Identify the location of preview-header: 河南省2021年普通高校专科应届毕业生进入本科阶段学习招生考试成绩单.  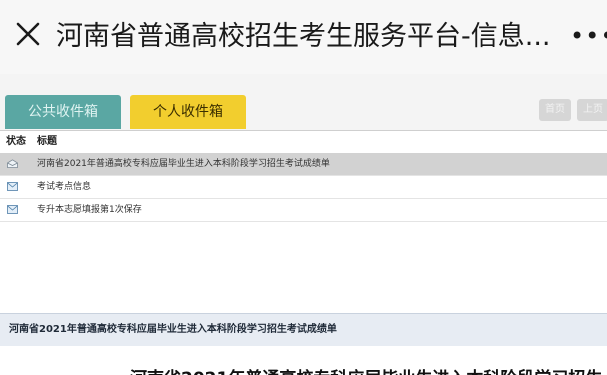
(303, 330).